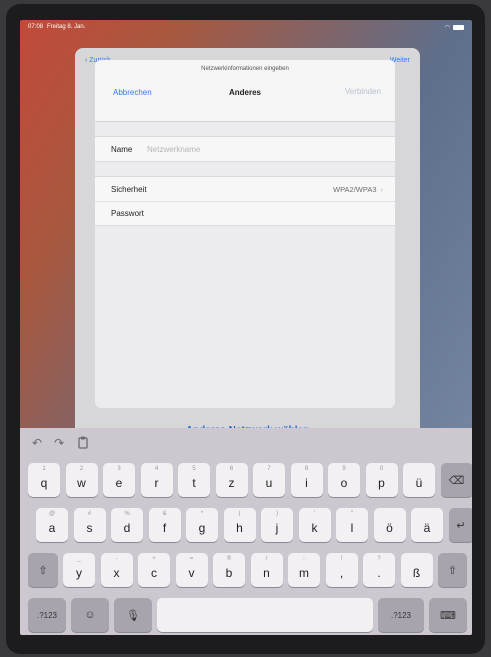 This screenshot has height=657, width=491. I want to click on key-char: s, so click(89, 528).